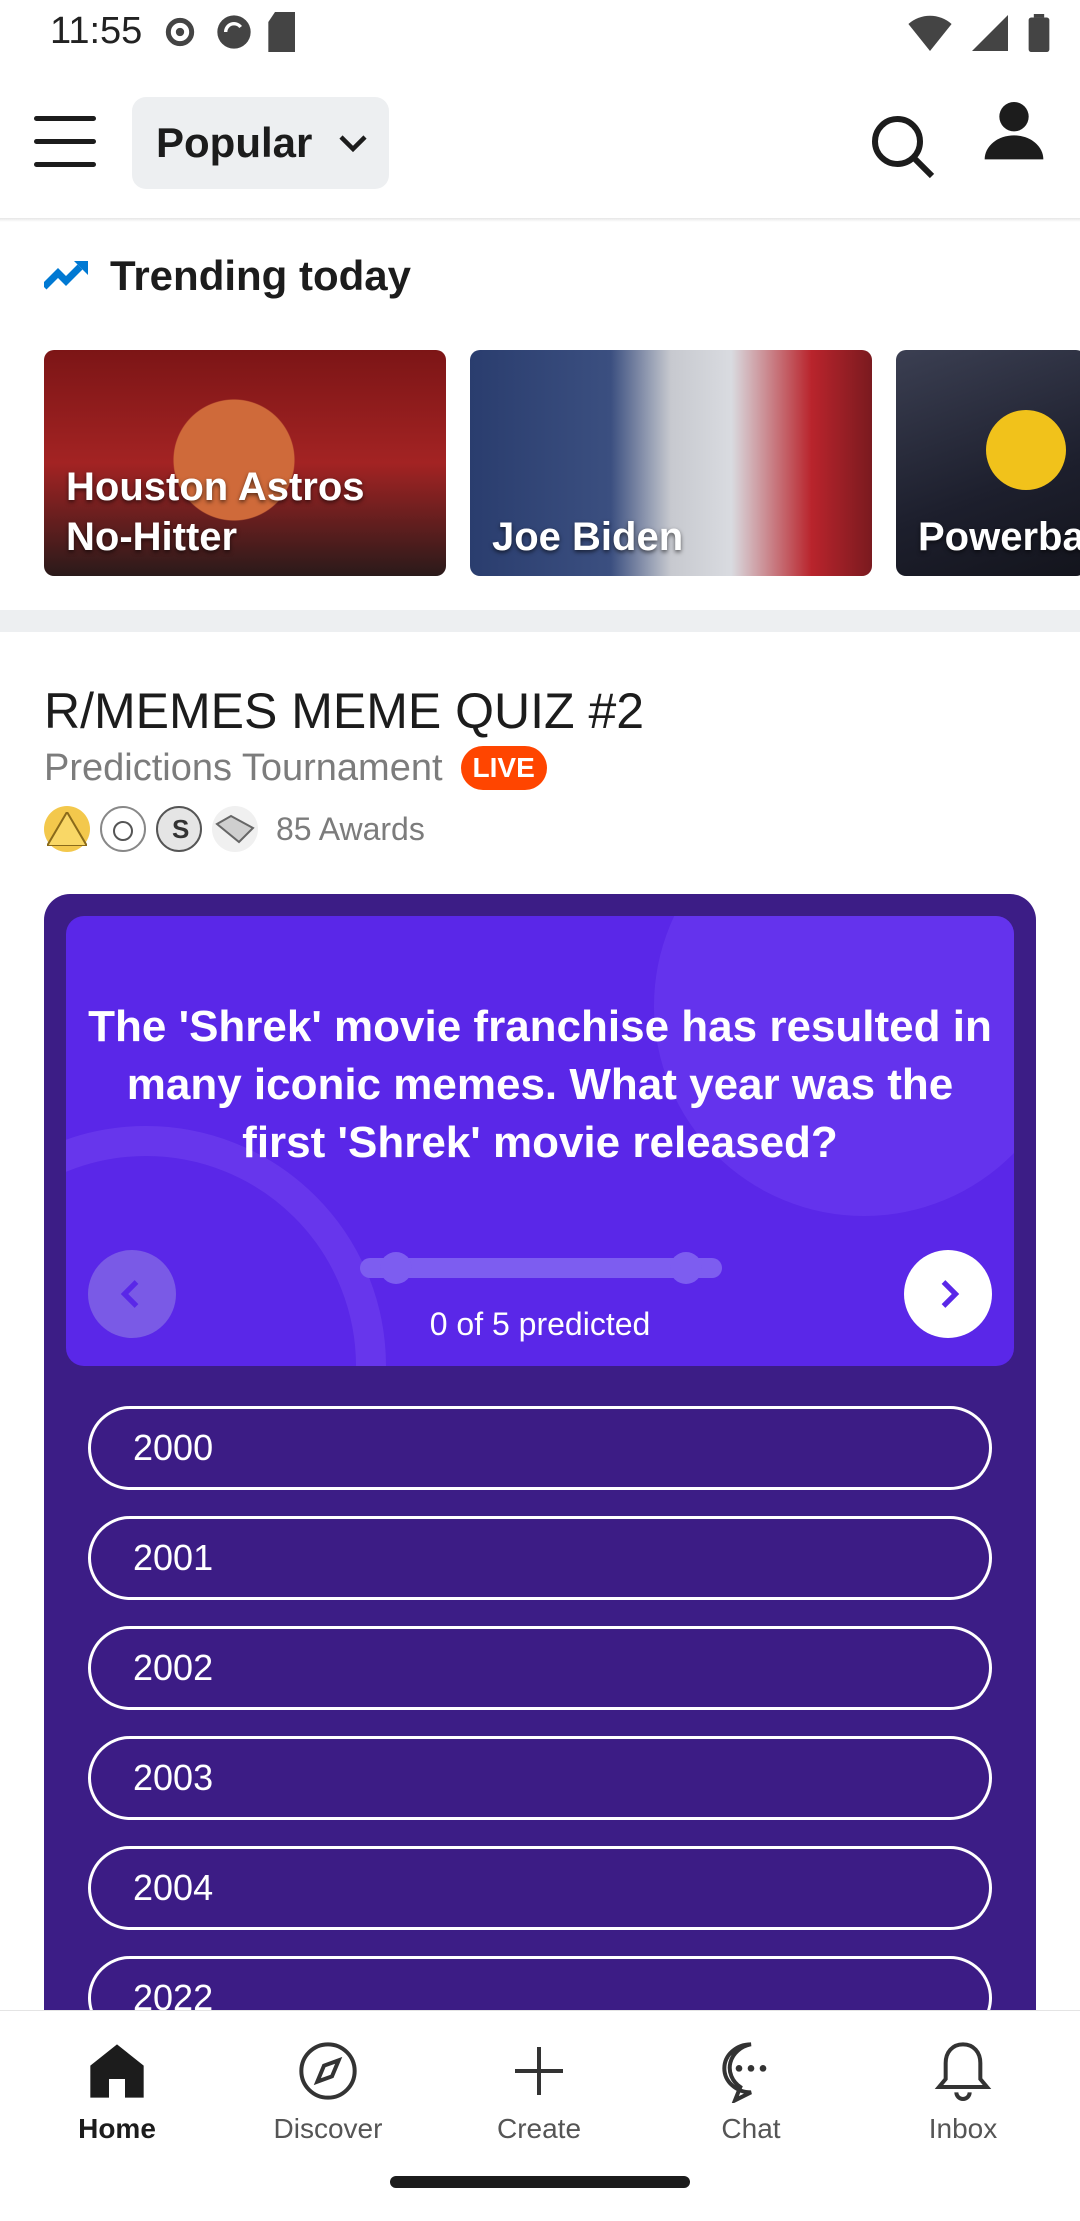 The height and width of the screenshot is (2221, 1080). What do you see at coordinates (540, 1983) in the screenshot?
I see `answer-option: 2022` at bounding box center [540, 1983].